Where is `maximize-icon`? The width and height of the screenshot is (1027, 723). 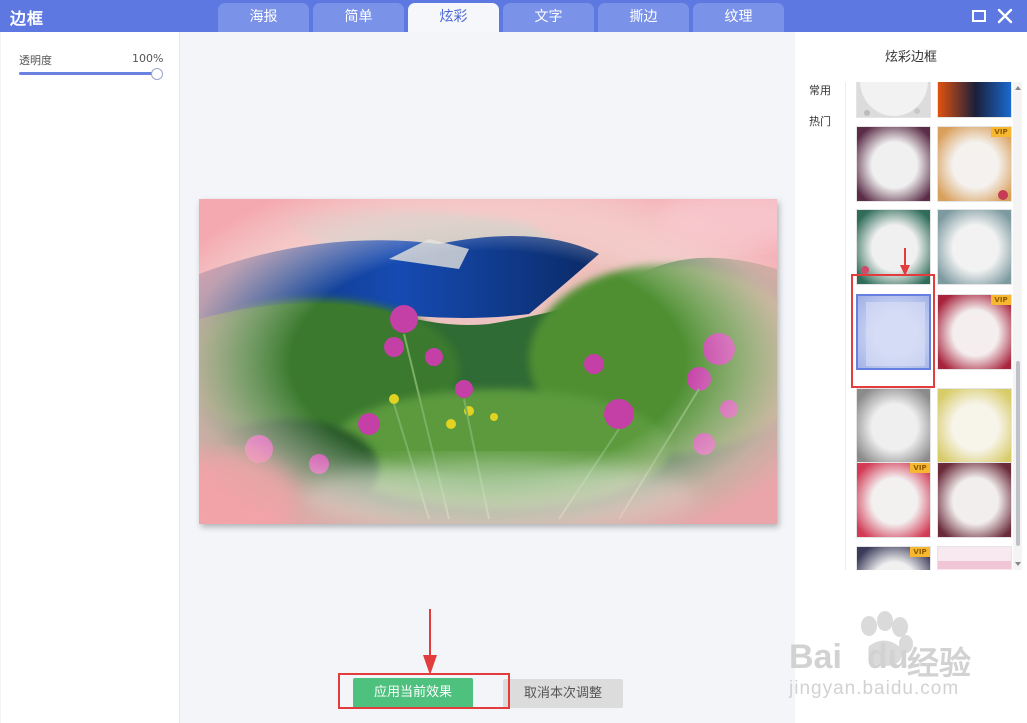
maximize-icon is located at coordinates (979, 16).